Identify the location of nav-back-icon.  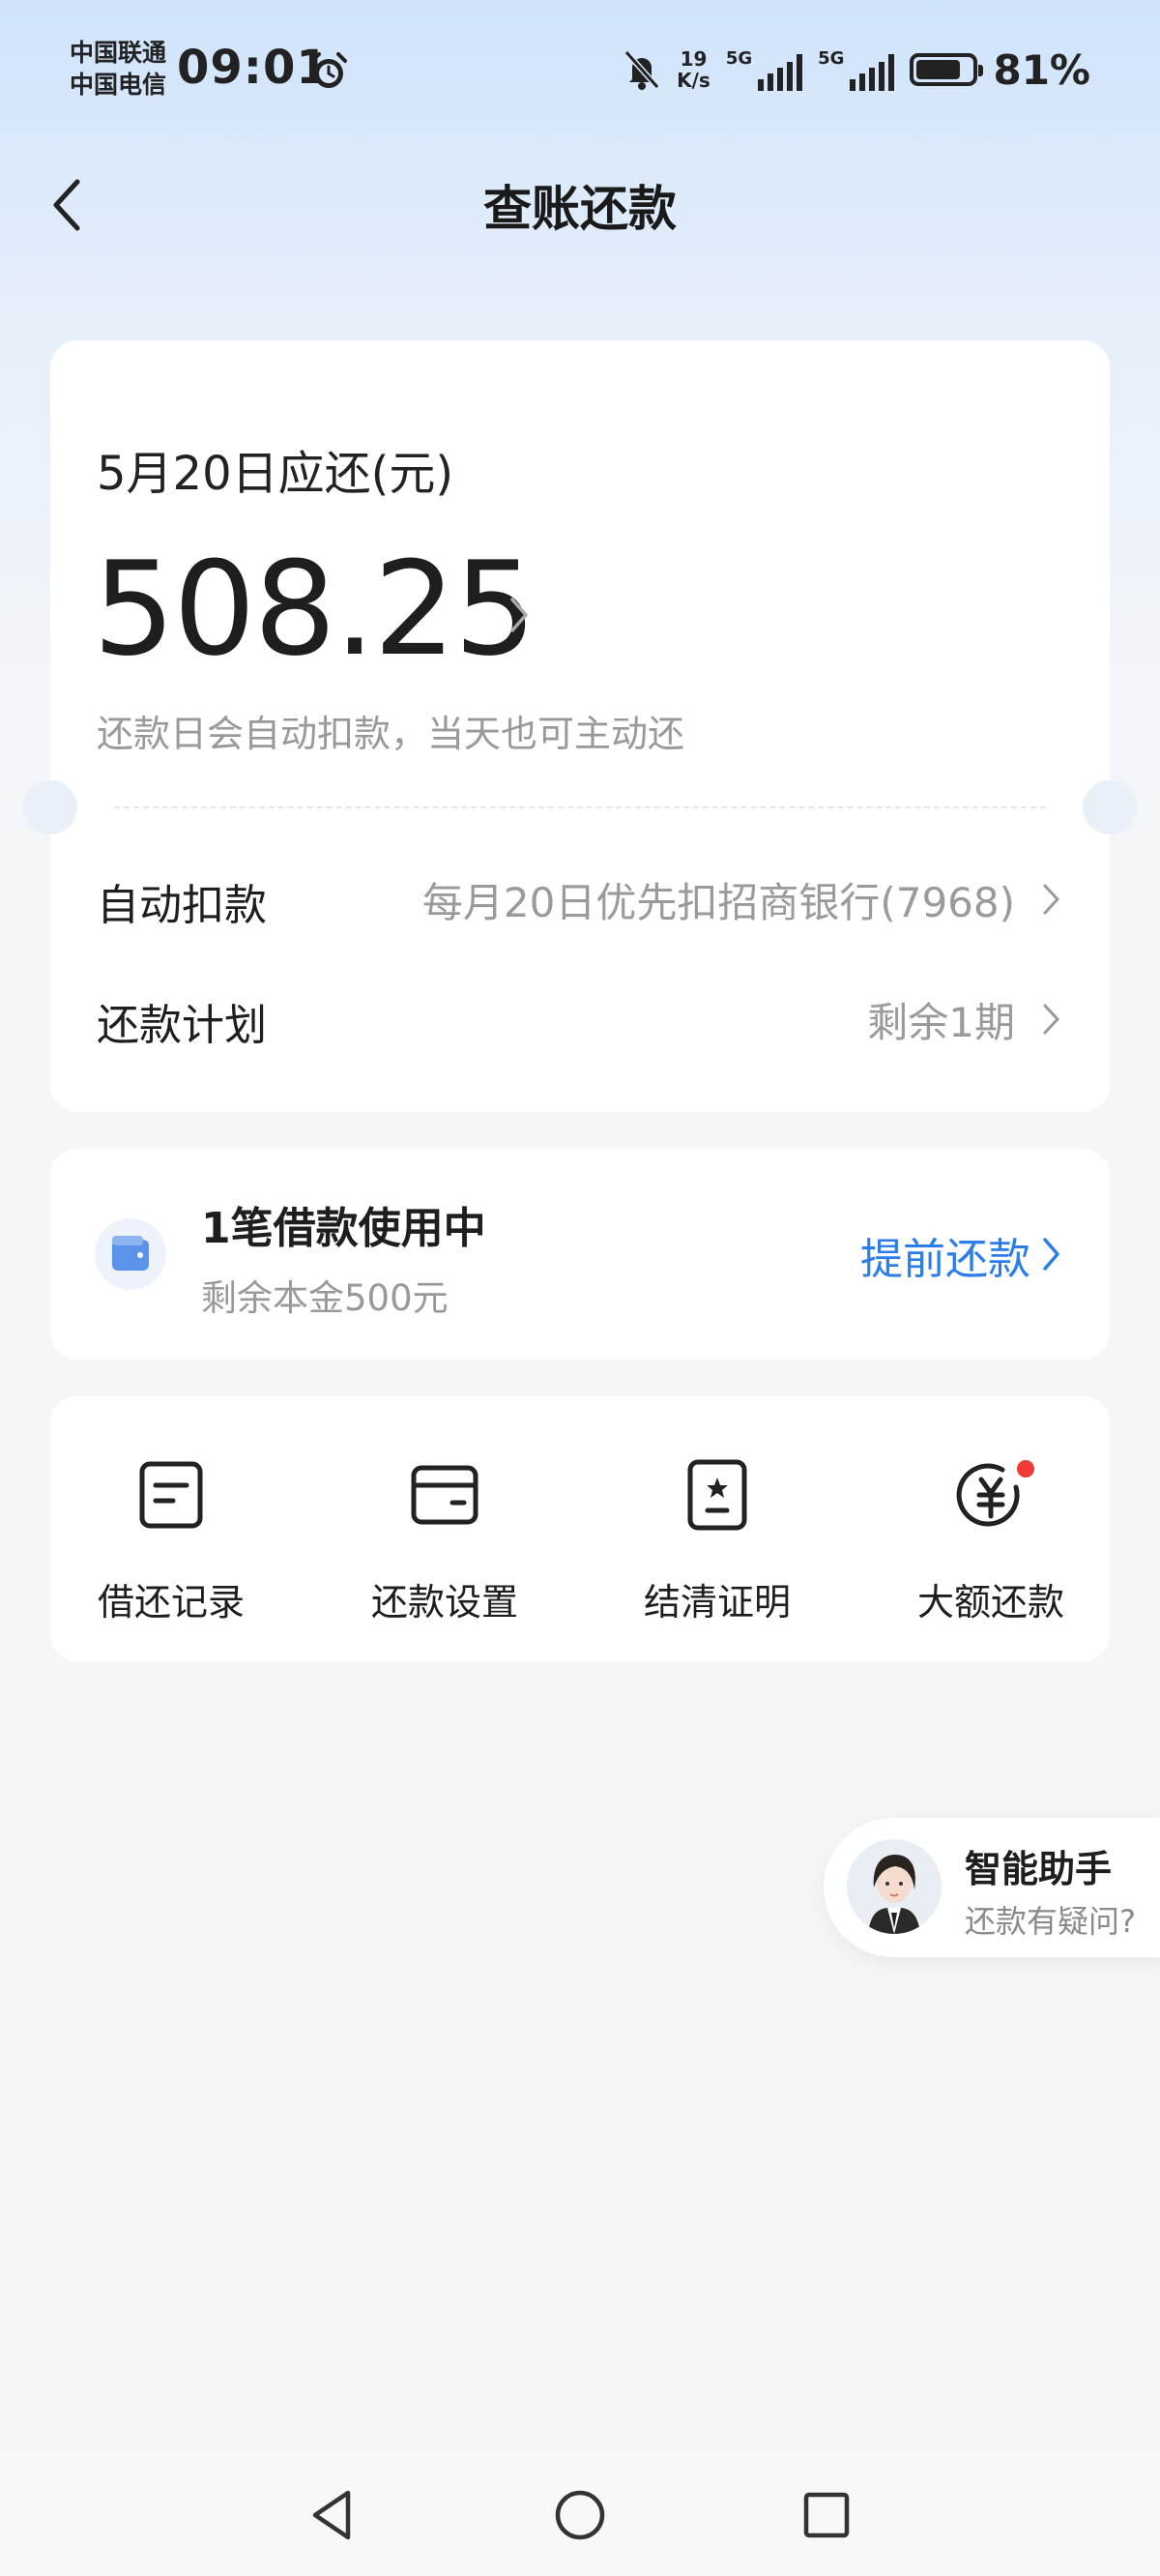
(333, 2515).